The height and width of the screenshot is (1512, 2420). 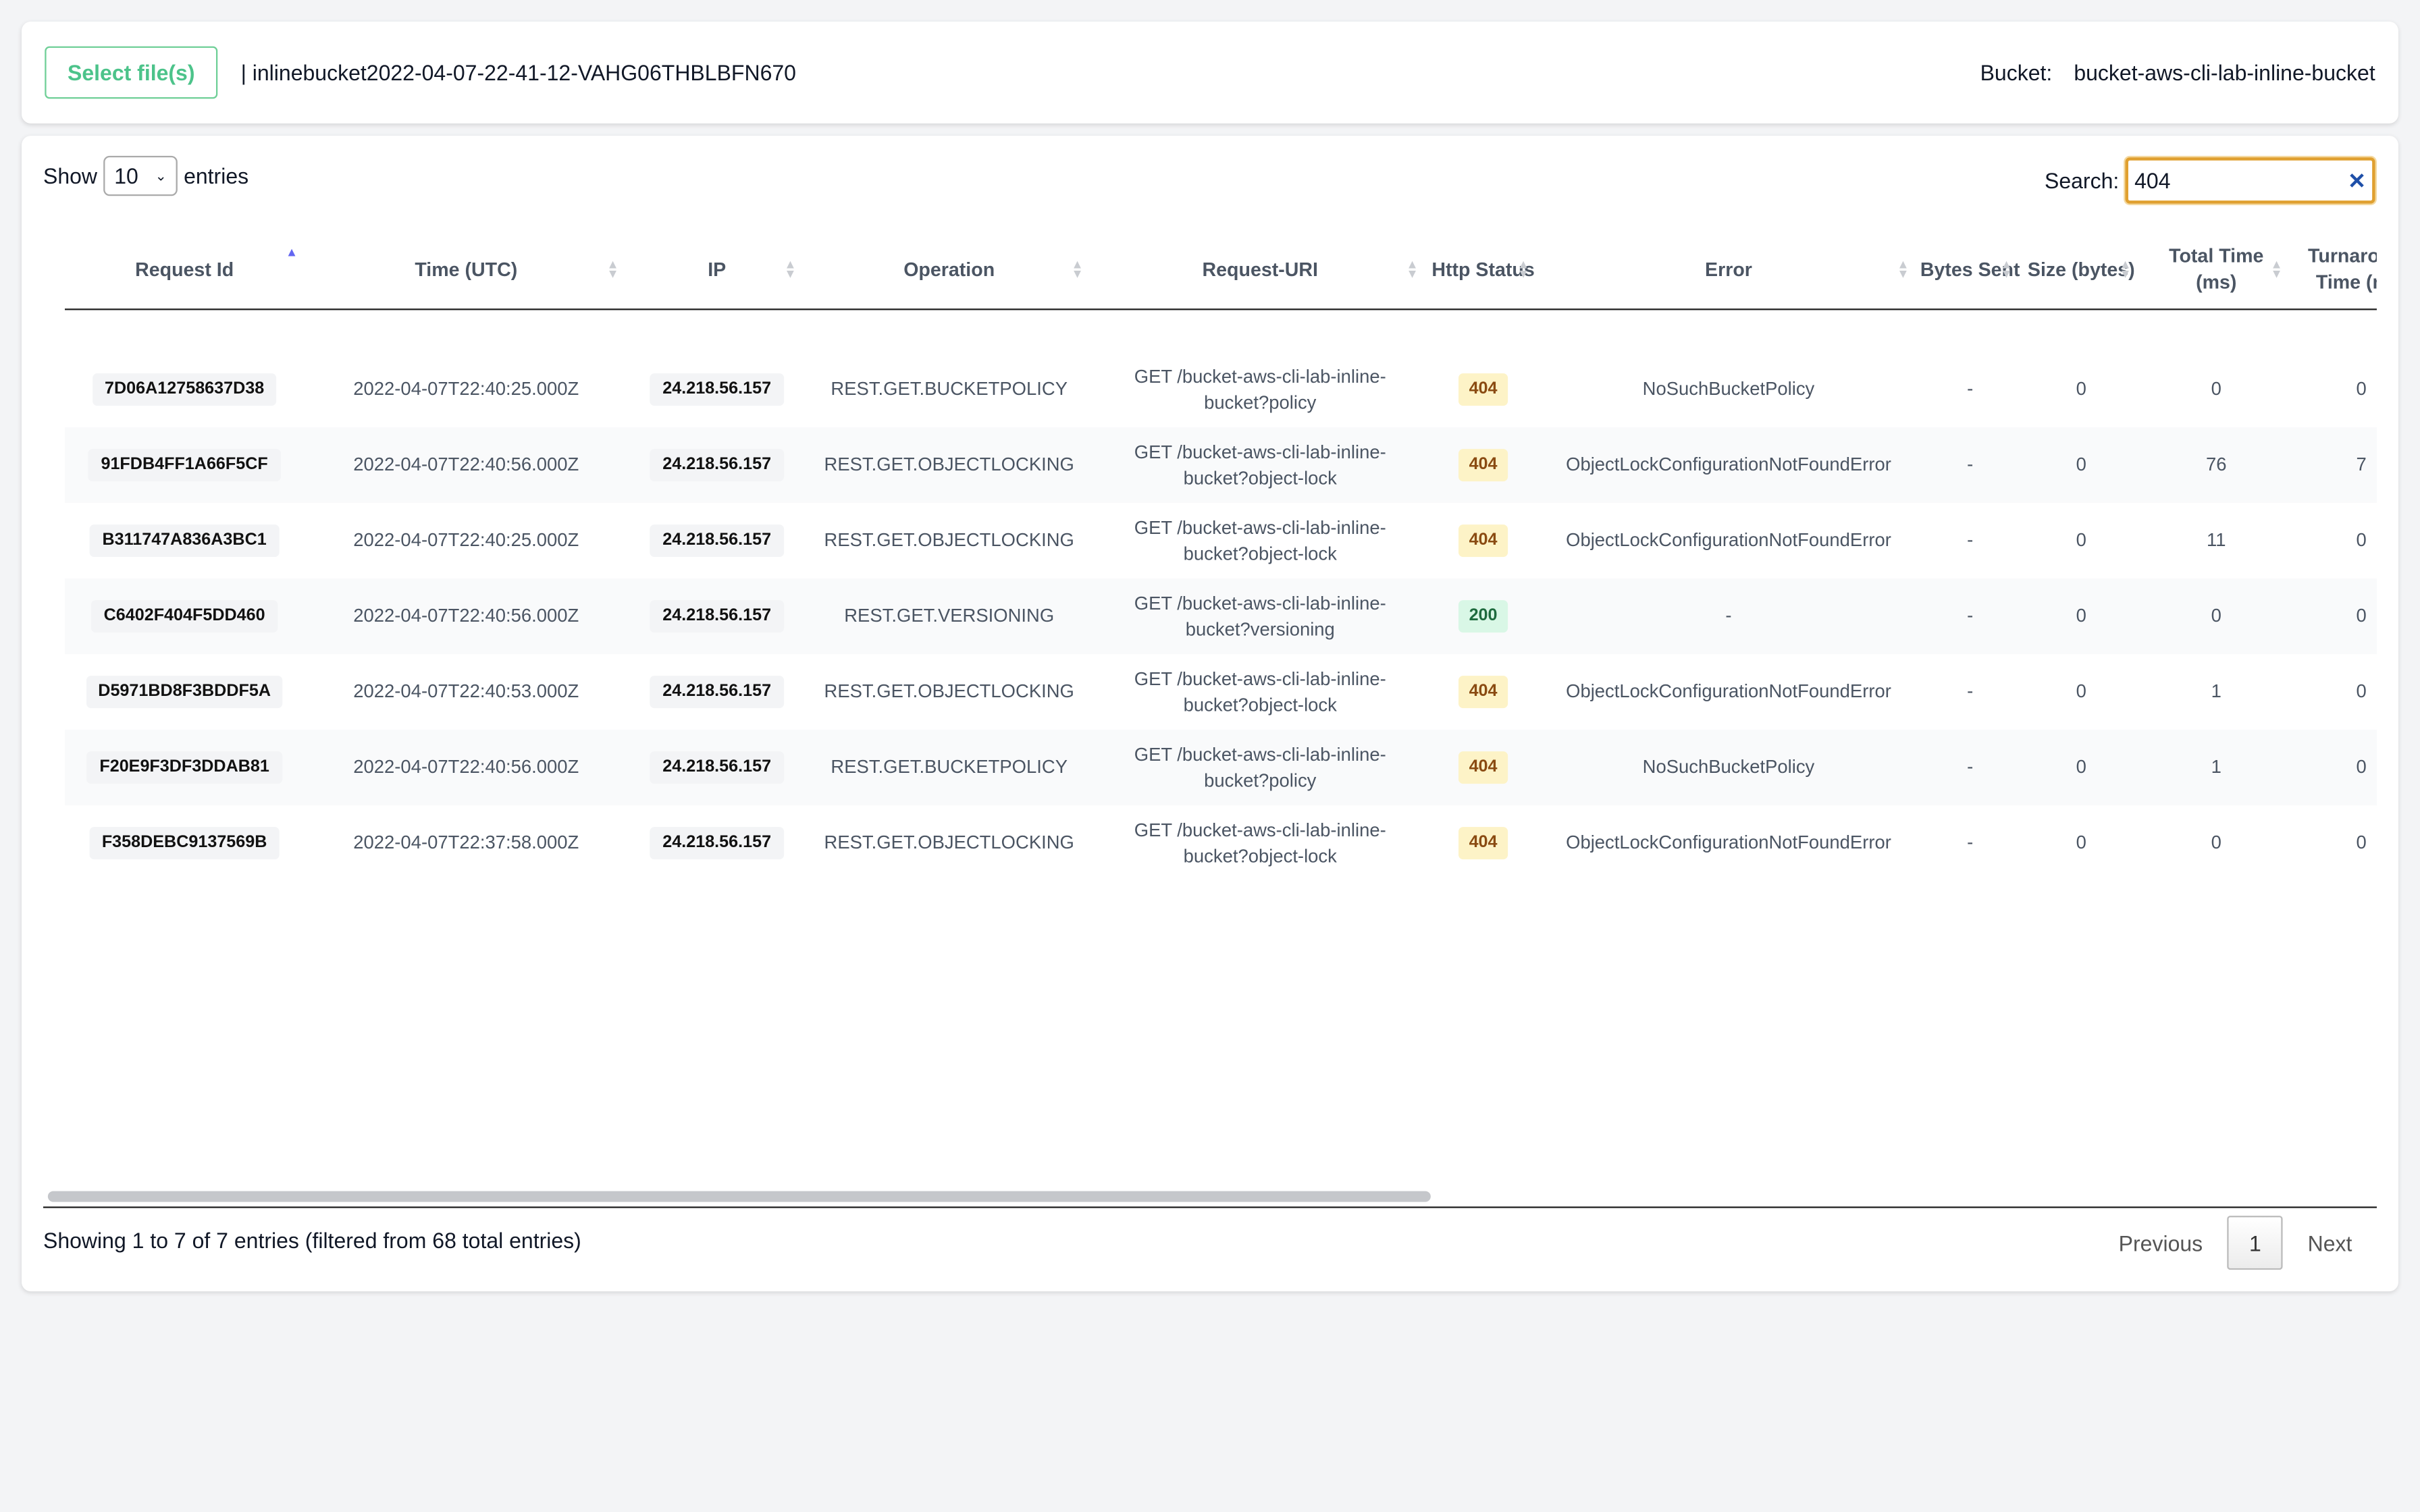 I want to click on table-cell: 1, so click(x=2216, y=767).